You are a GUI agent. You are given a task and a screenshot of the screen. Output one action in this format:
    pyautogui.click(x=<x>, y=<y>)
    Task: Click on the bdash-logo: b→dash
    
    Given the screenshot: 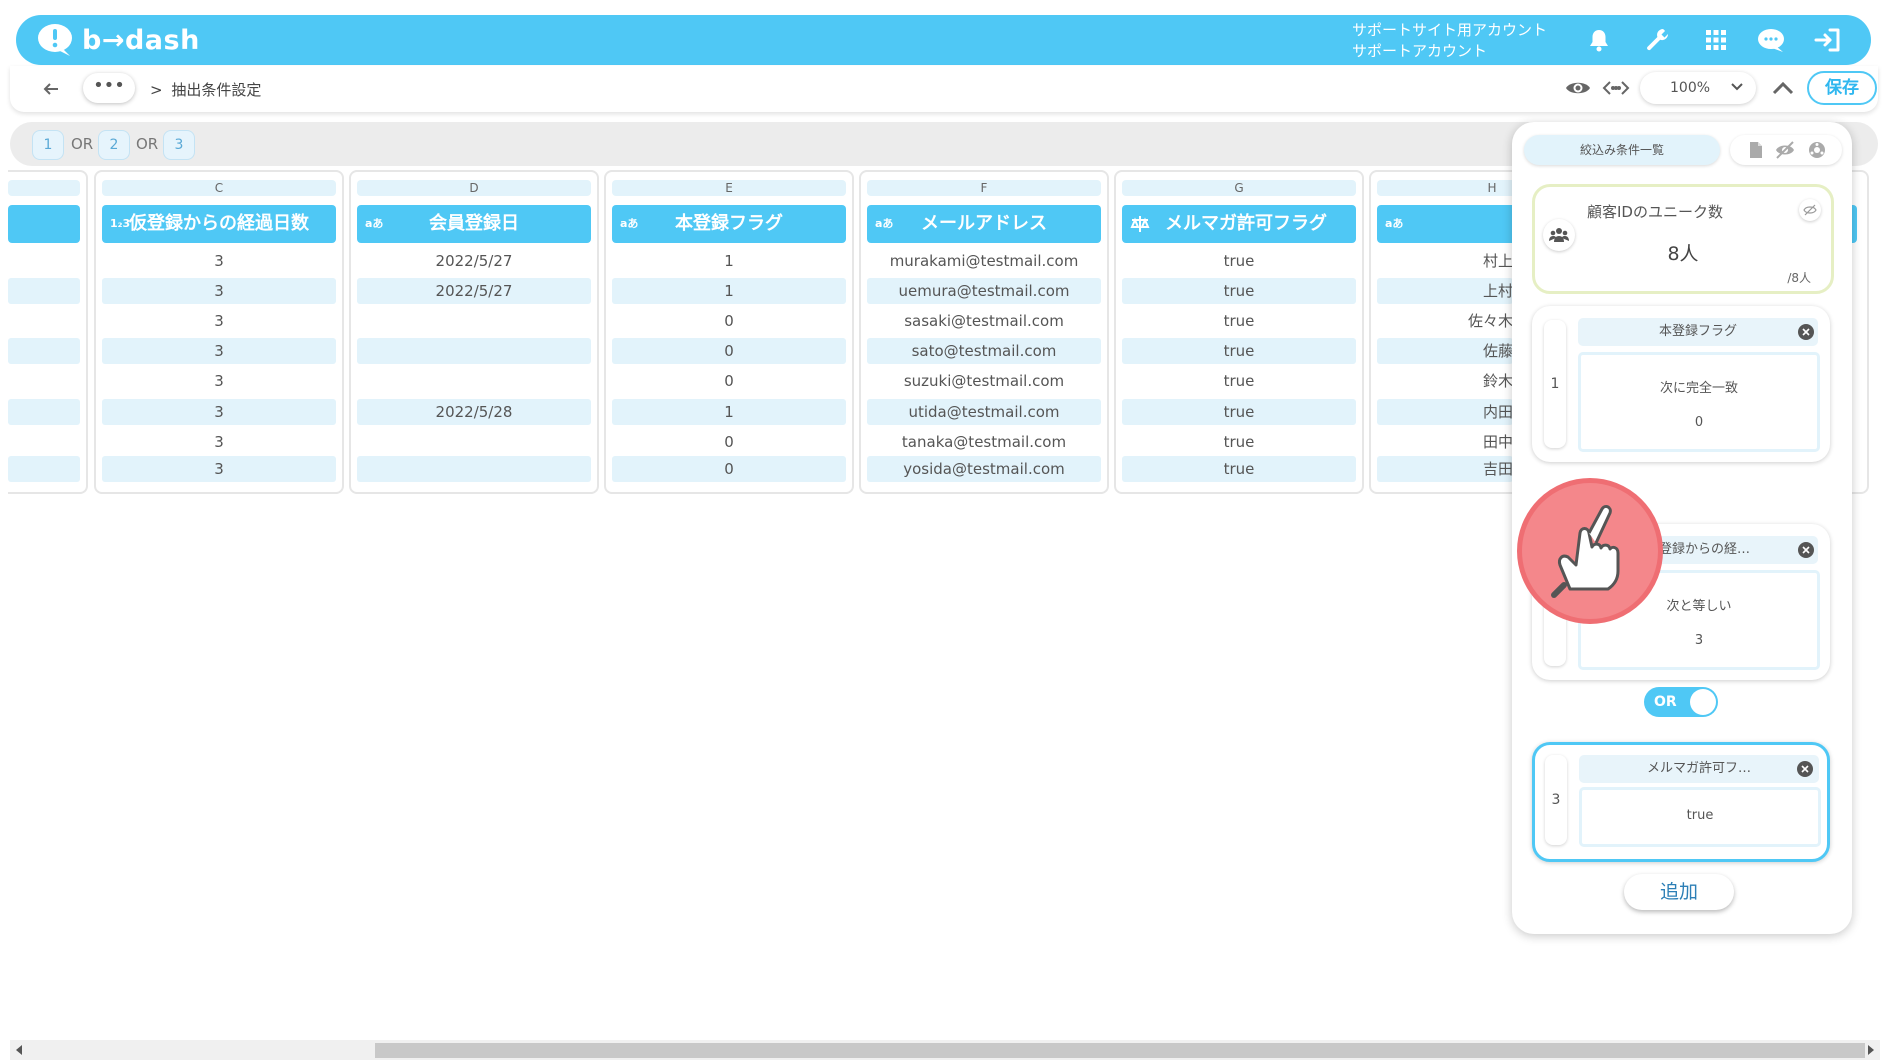 What is the action you would take?
    pyautogui.click(x=118, y=40)
    